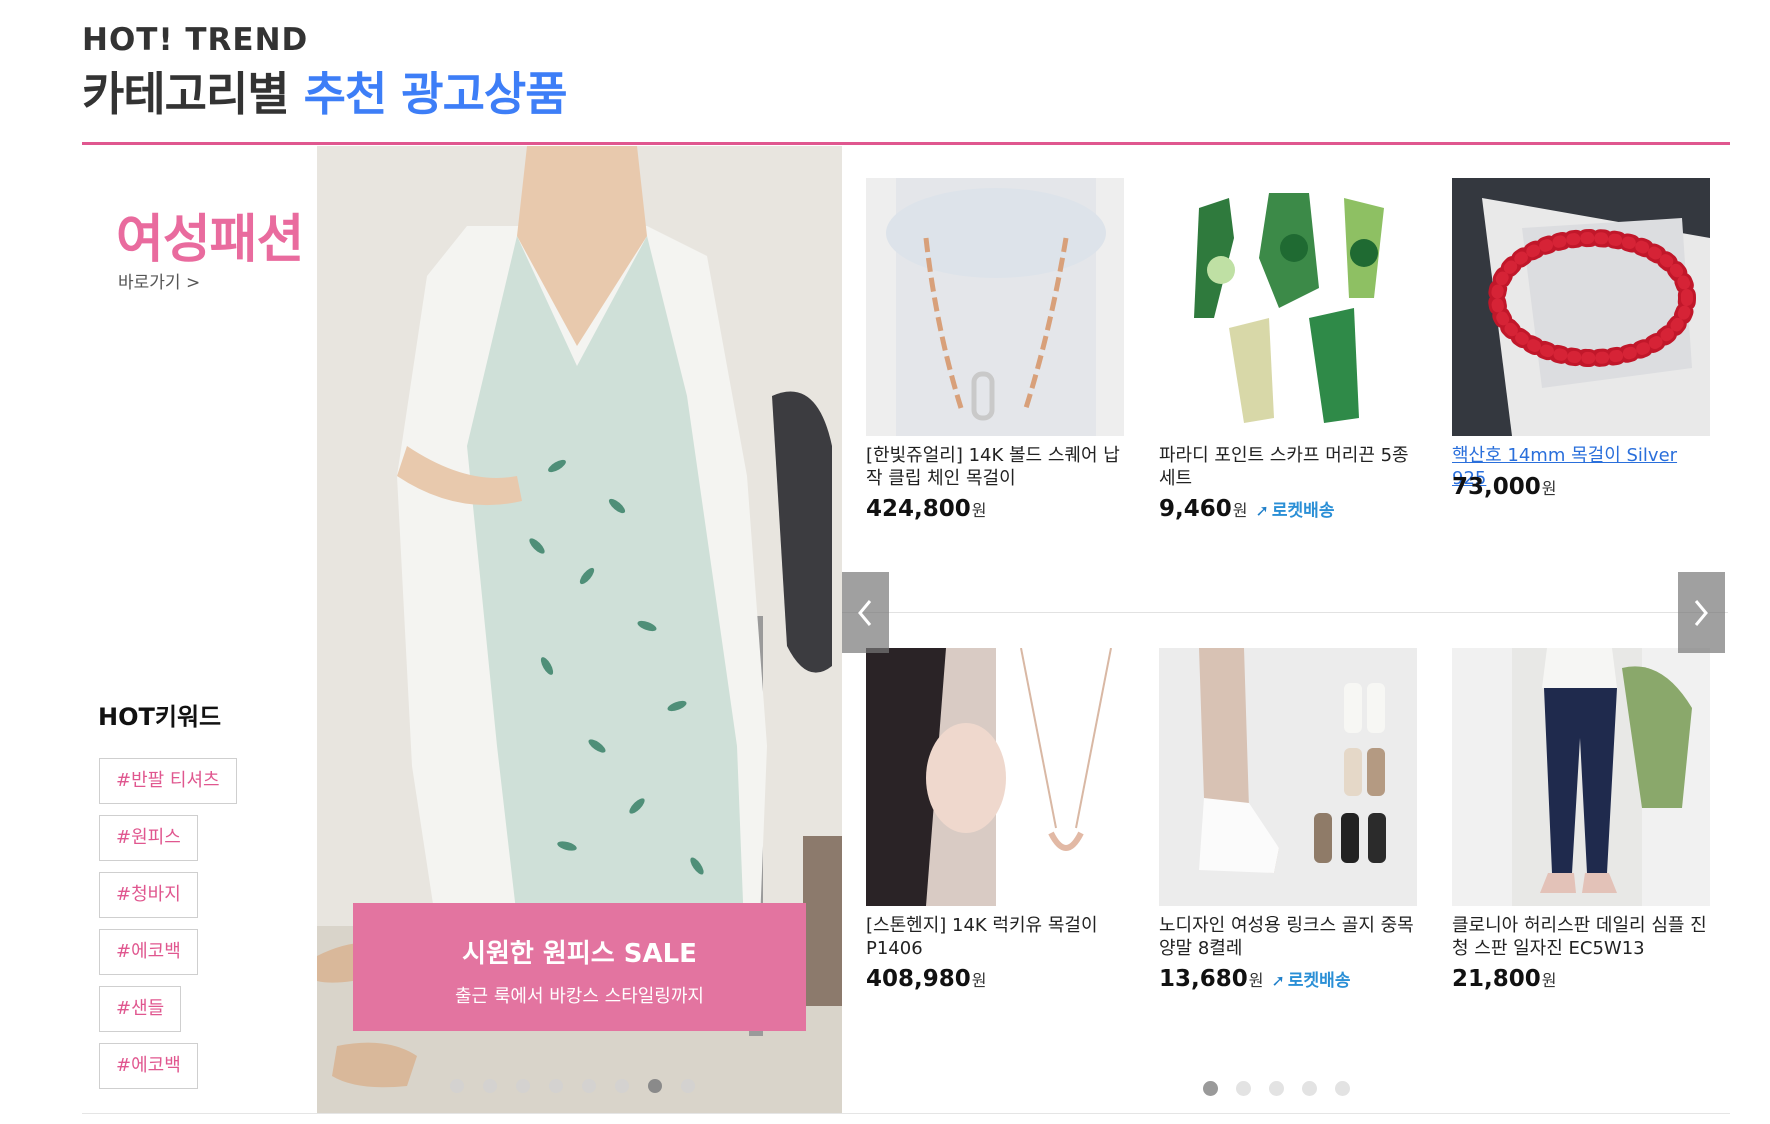 The image size is (1770, 1124). I want to click on dark-denim-jeans-image, so click(1581, 777).